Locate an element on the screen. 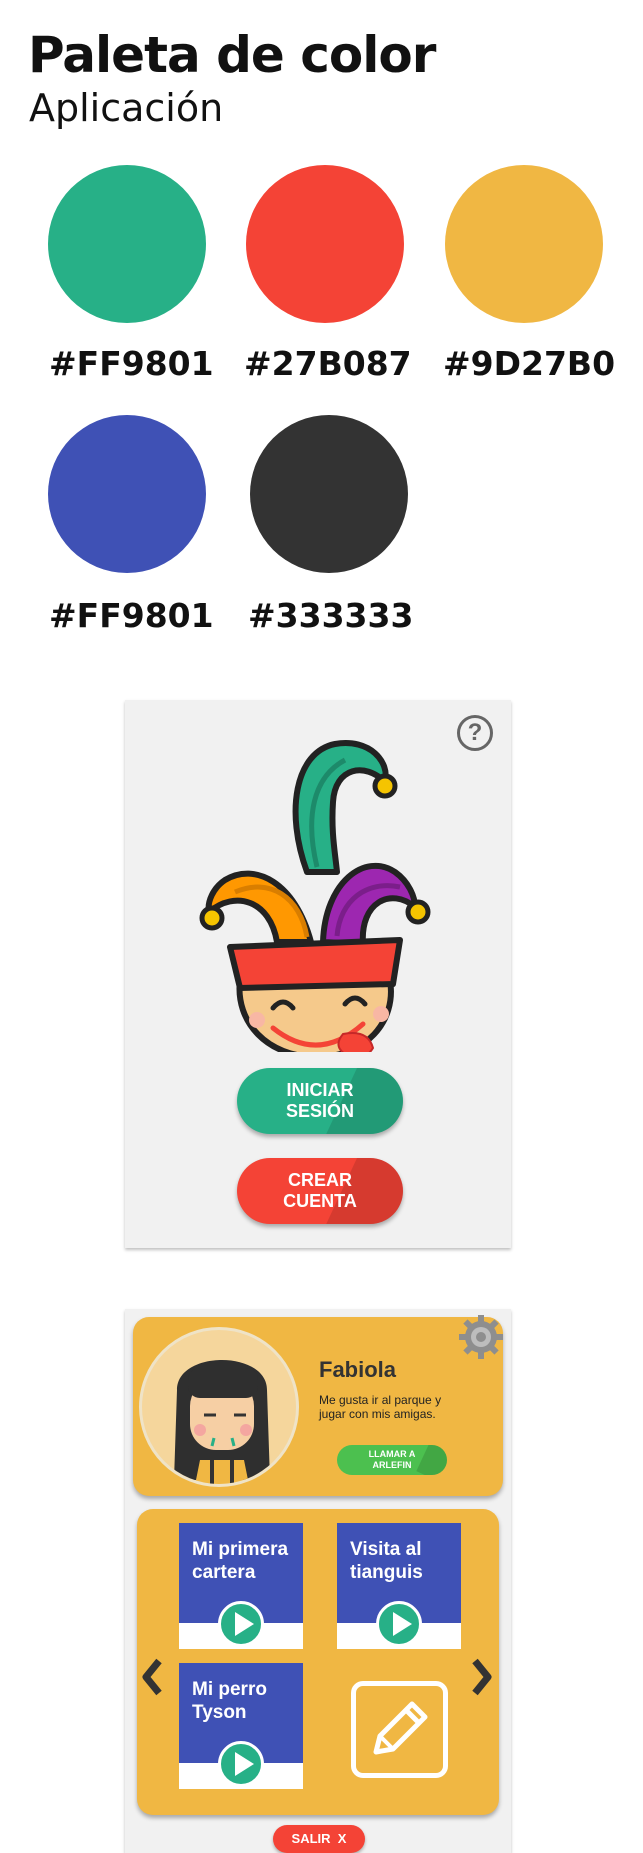 The image size is (643, 1853). story-title: Visita al tianguis is located at coordinates (386, 1561).